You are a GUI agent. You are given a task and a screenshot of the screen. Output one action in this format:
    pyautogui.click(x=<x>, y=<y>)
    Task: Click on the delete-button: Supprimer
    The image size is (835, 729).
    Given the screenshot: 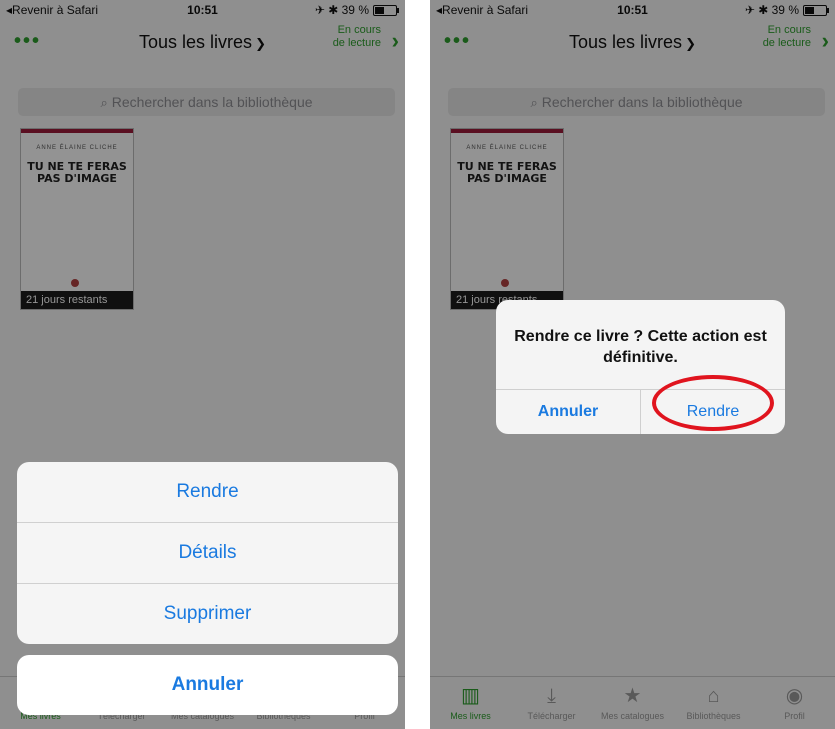 What is the action you would take?
    pyautogui.click(x=207, y=614)
    